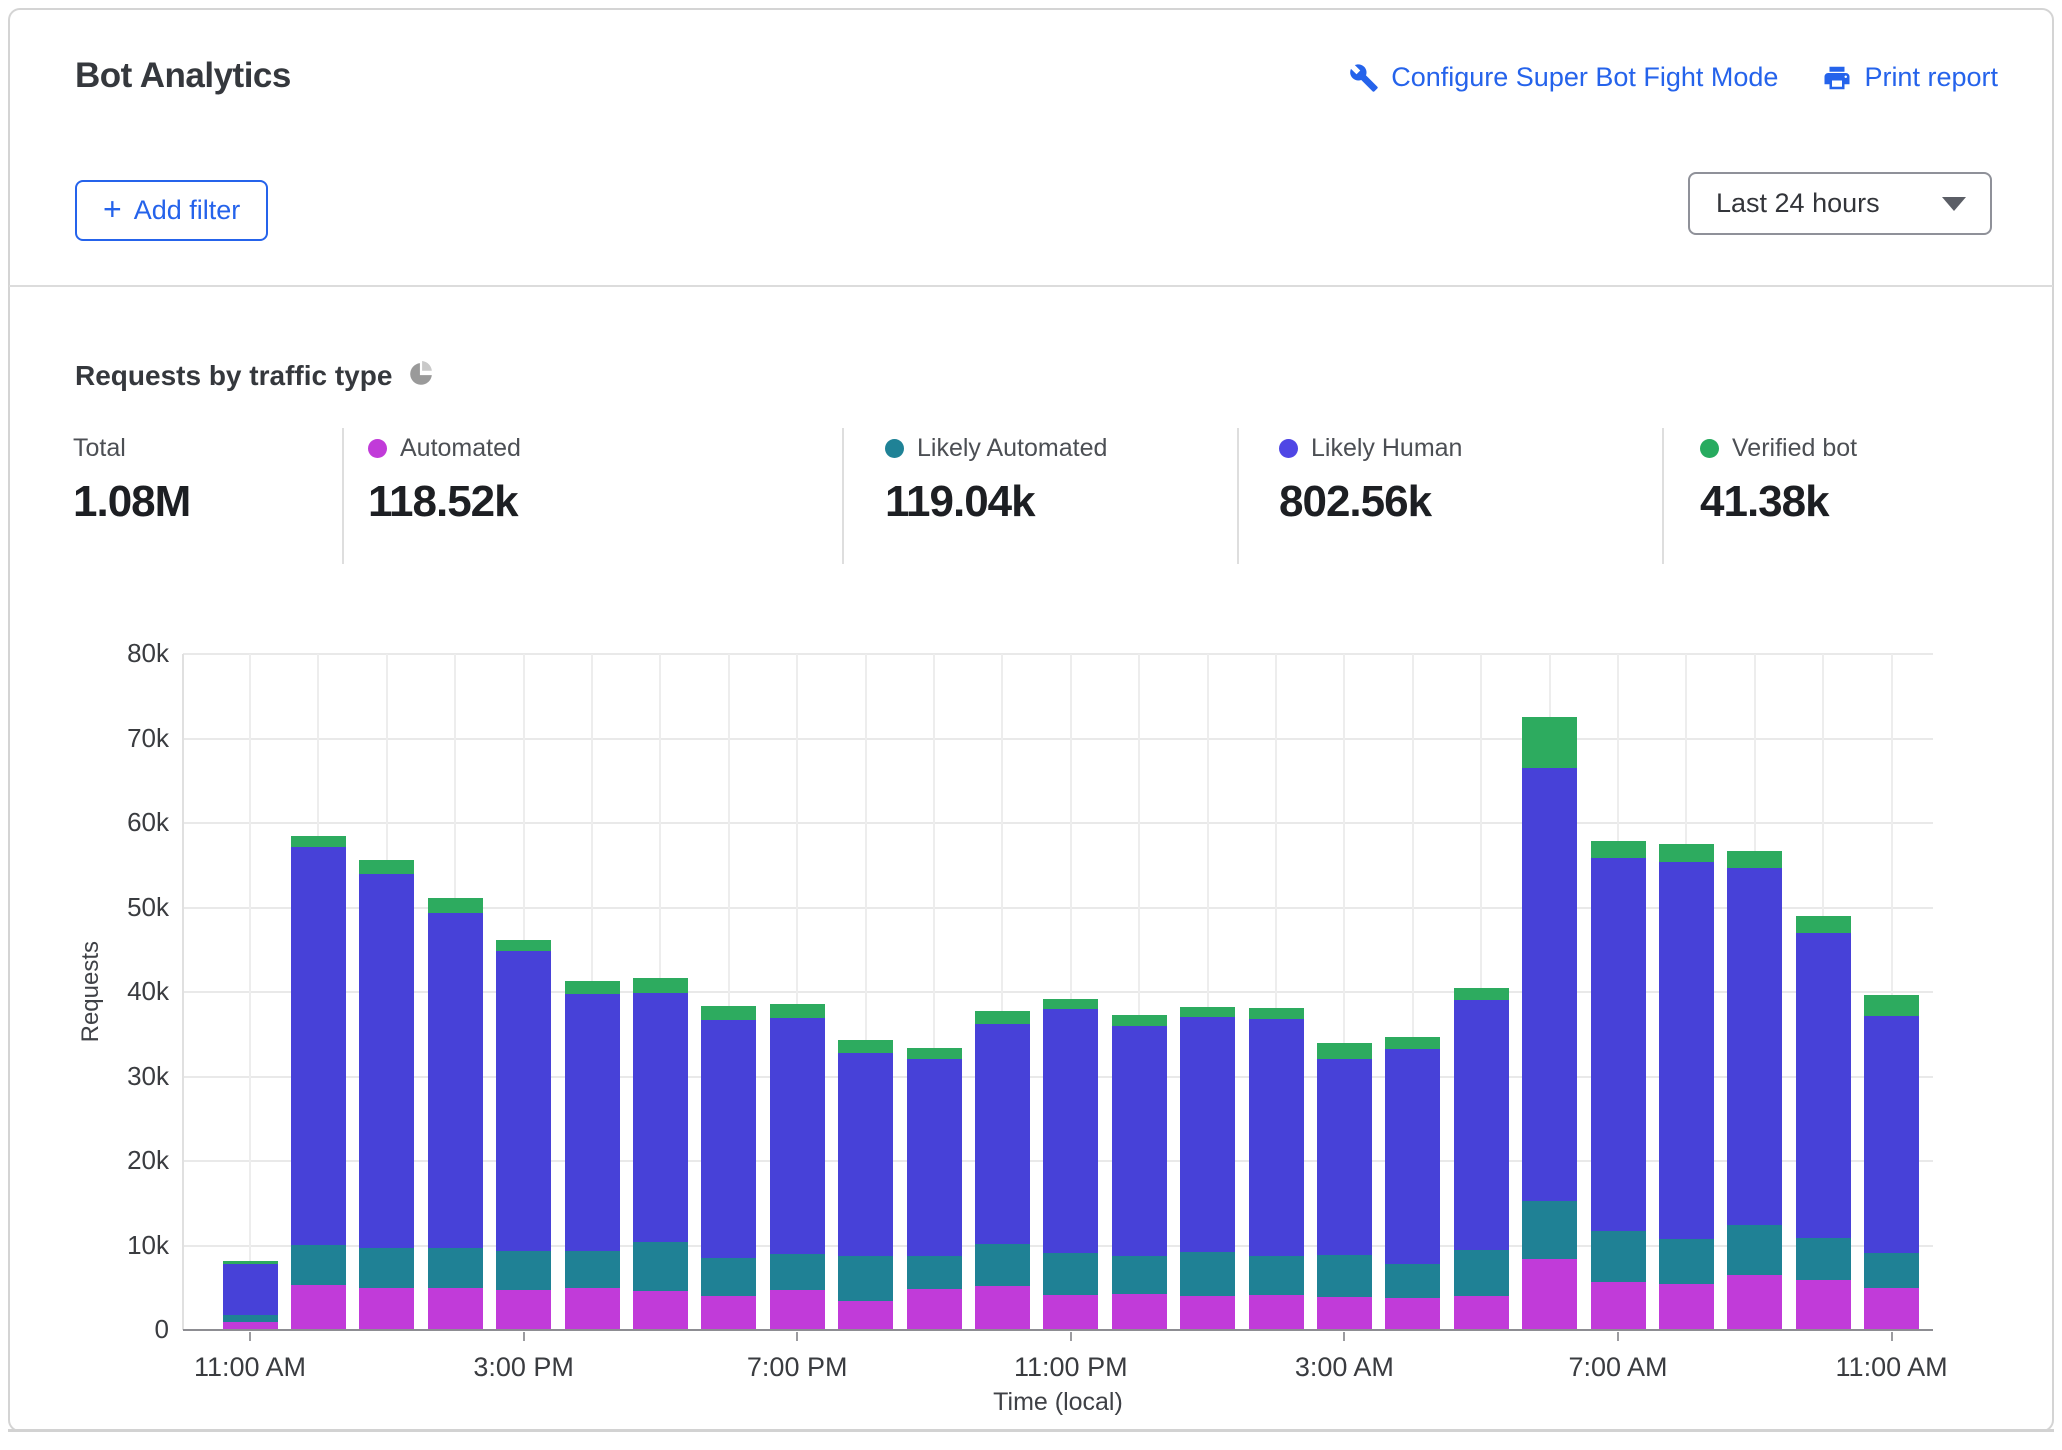 The width and height of the screenshot is (2062, 1450). What do you see at coordinates (132, 480) in the screenshot?
I see `stat-cell-total: Total 1.08M` at bounding box center [132, 480].